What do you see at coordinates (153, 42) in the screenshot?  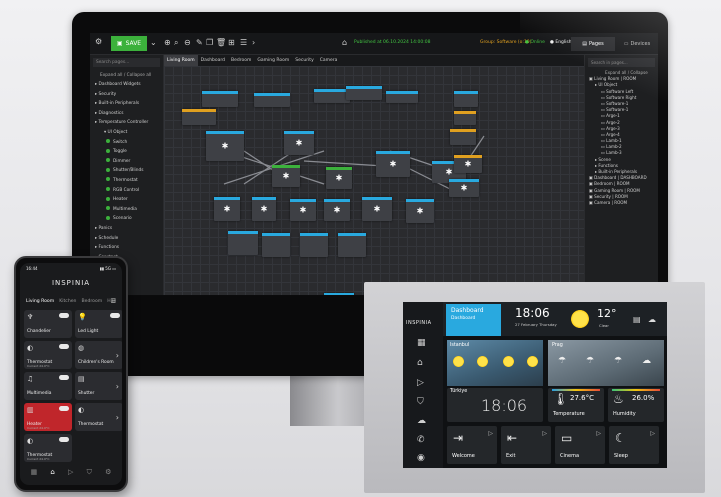 I see `chevron-down-icon: ⌄` at bounding box center [153, 42].